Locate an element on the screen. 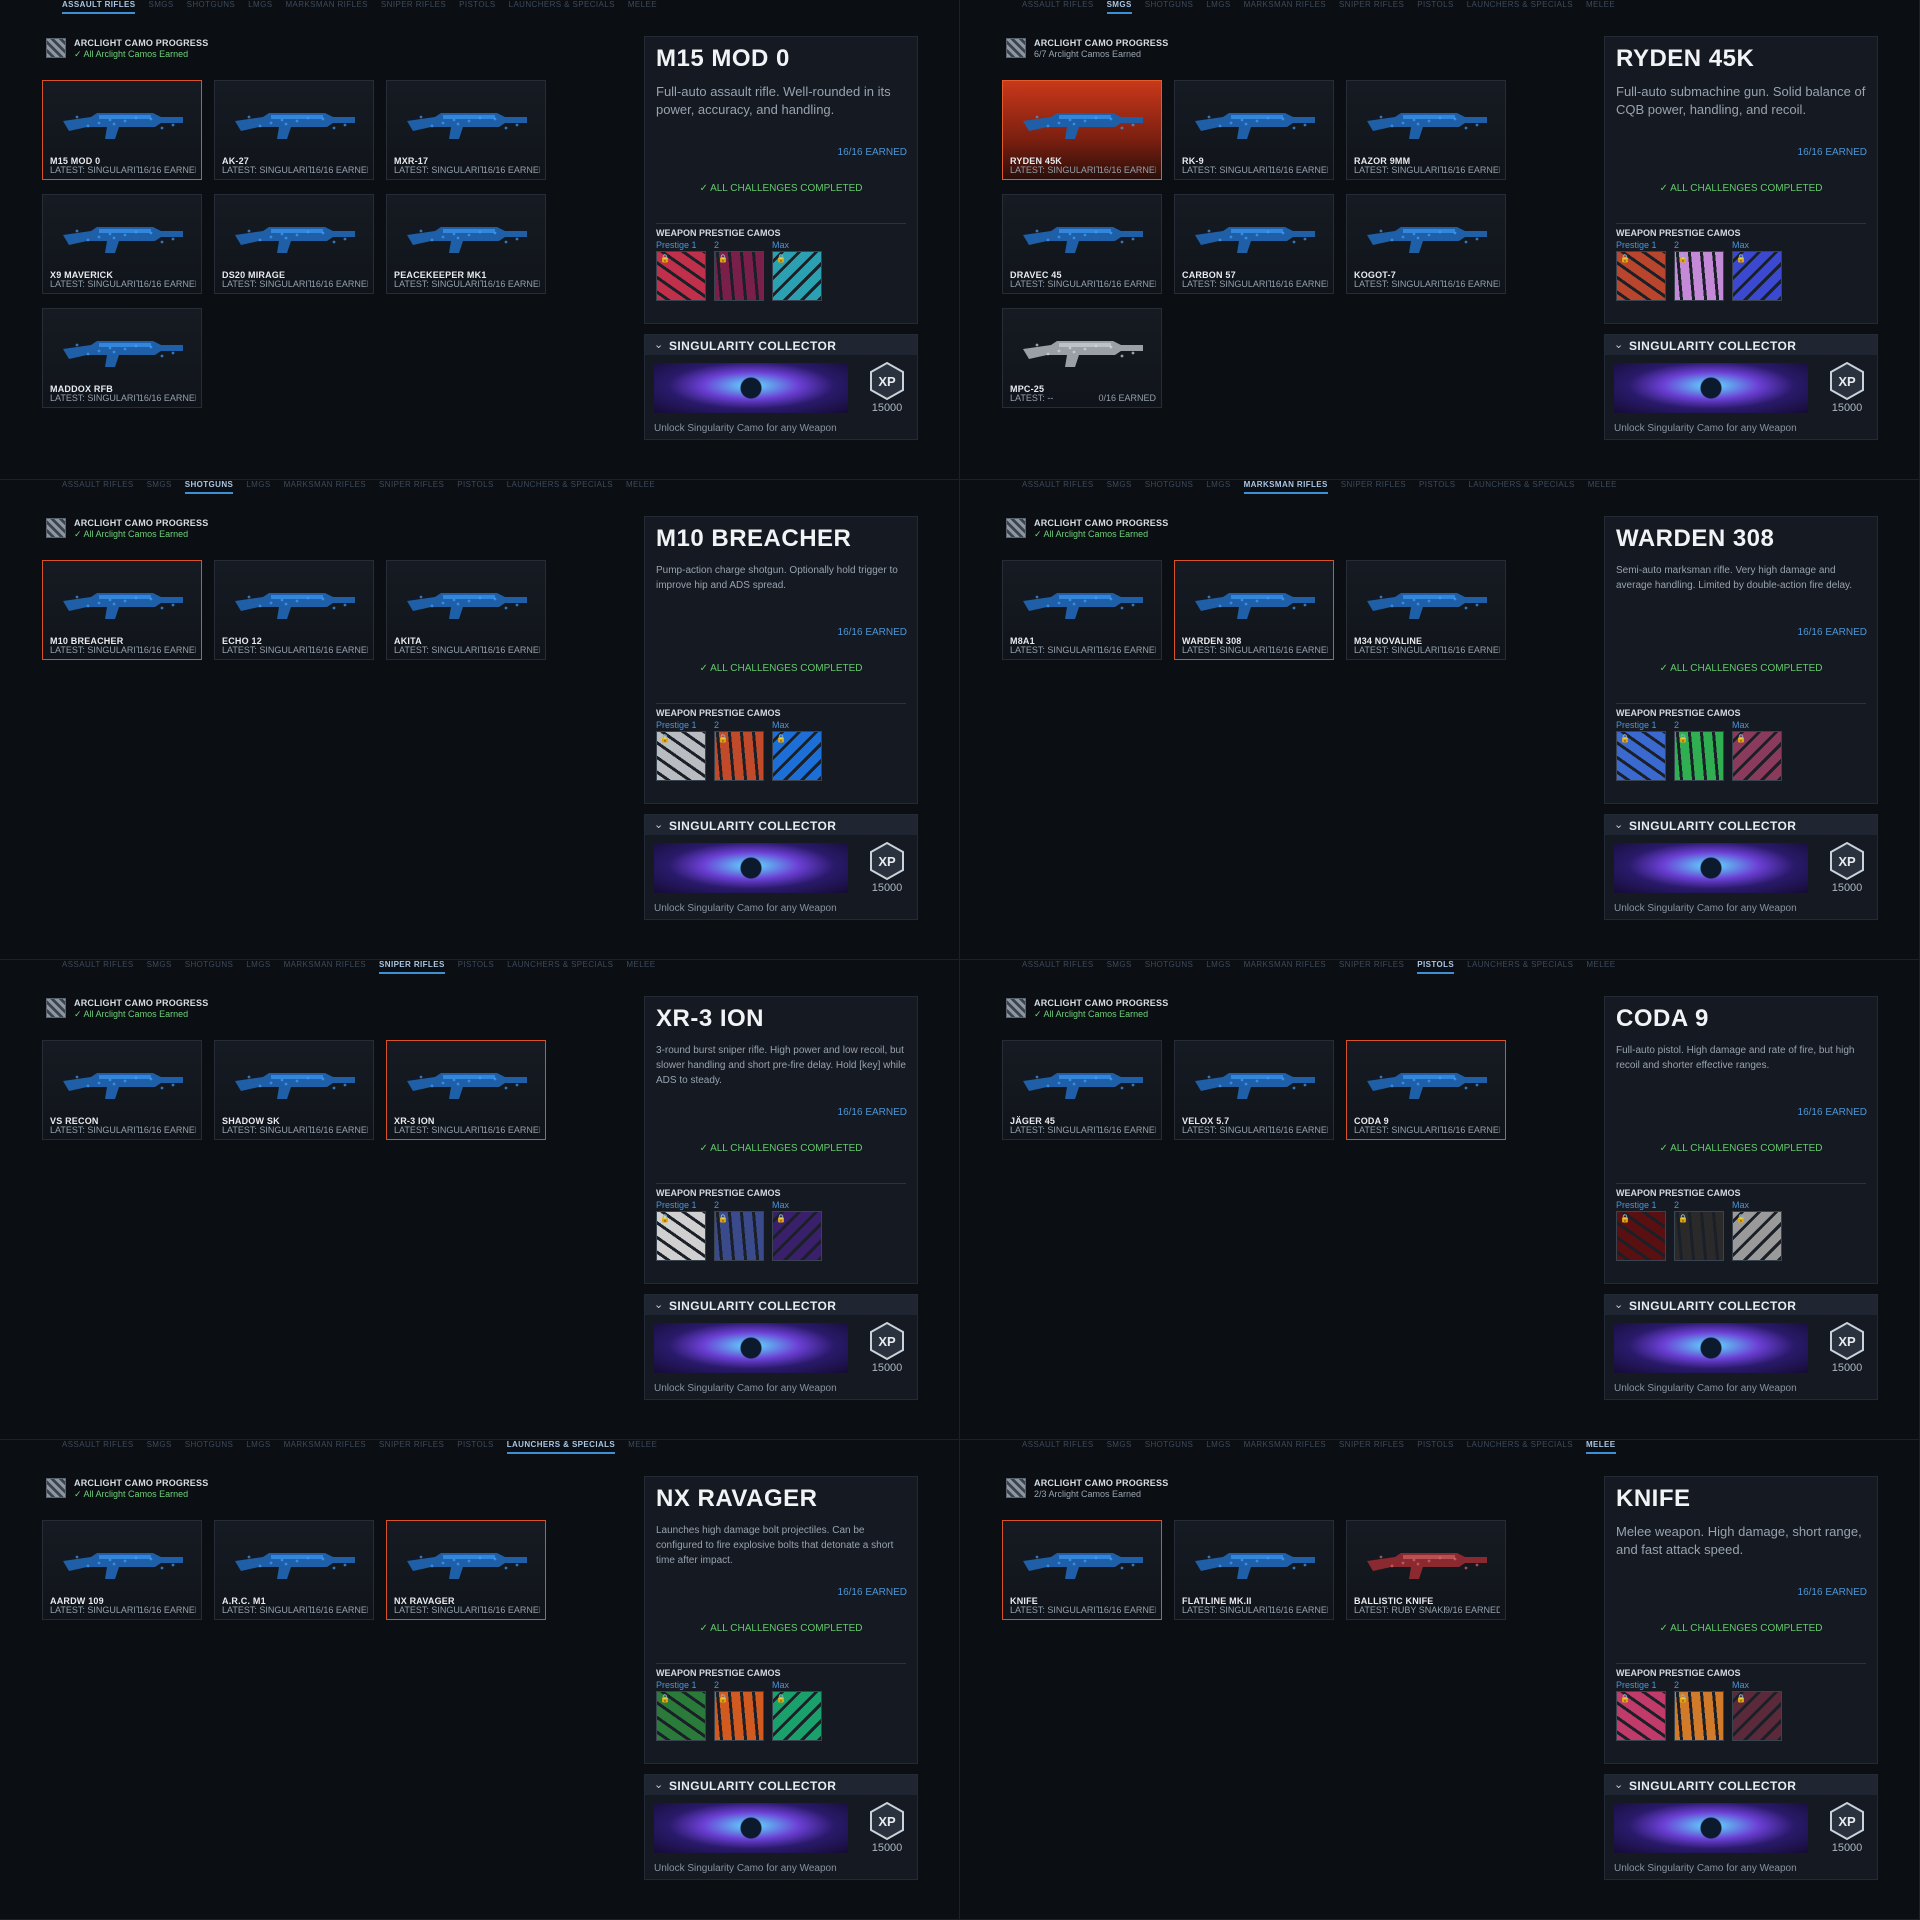 The height and width of the screenshot is (1920, 1920). weapon-card: KOGOT-7 LATEST: SINGULARITY 16/16 EARNED is located at coordinates (1426, 244).